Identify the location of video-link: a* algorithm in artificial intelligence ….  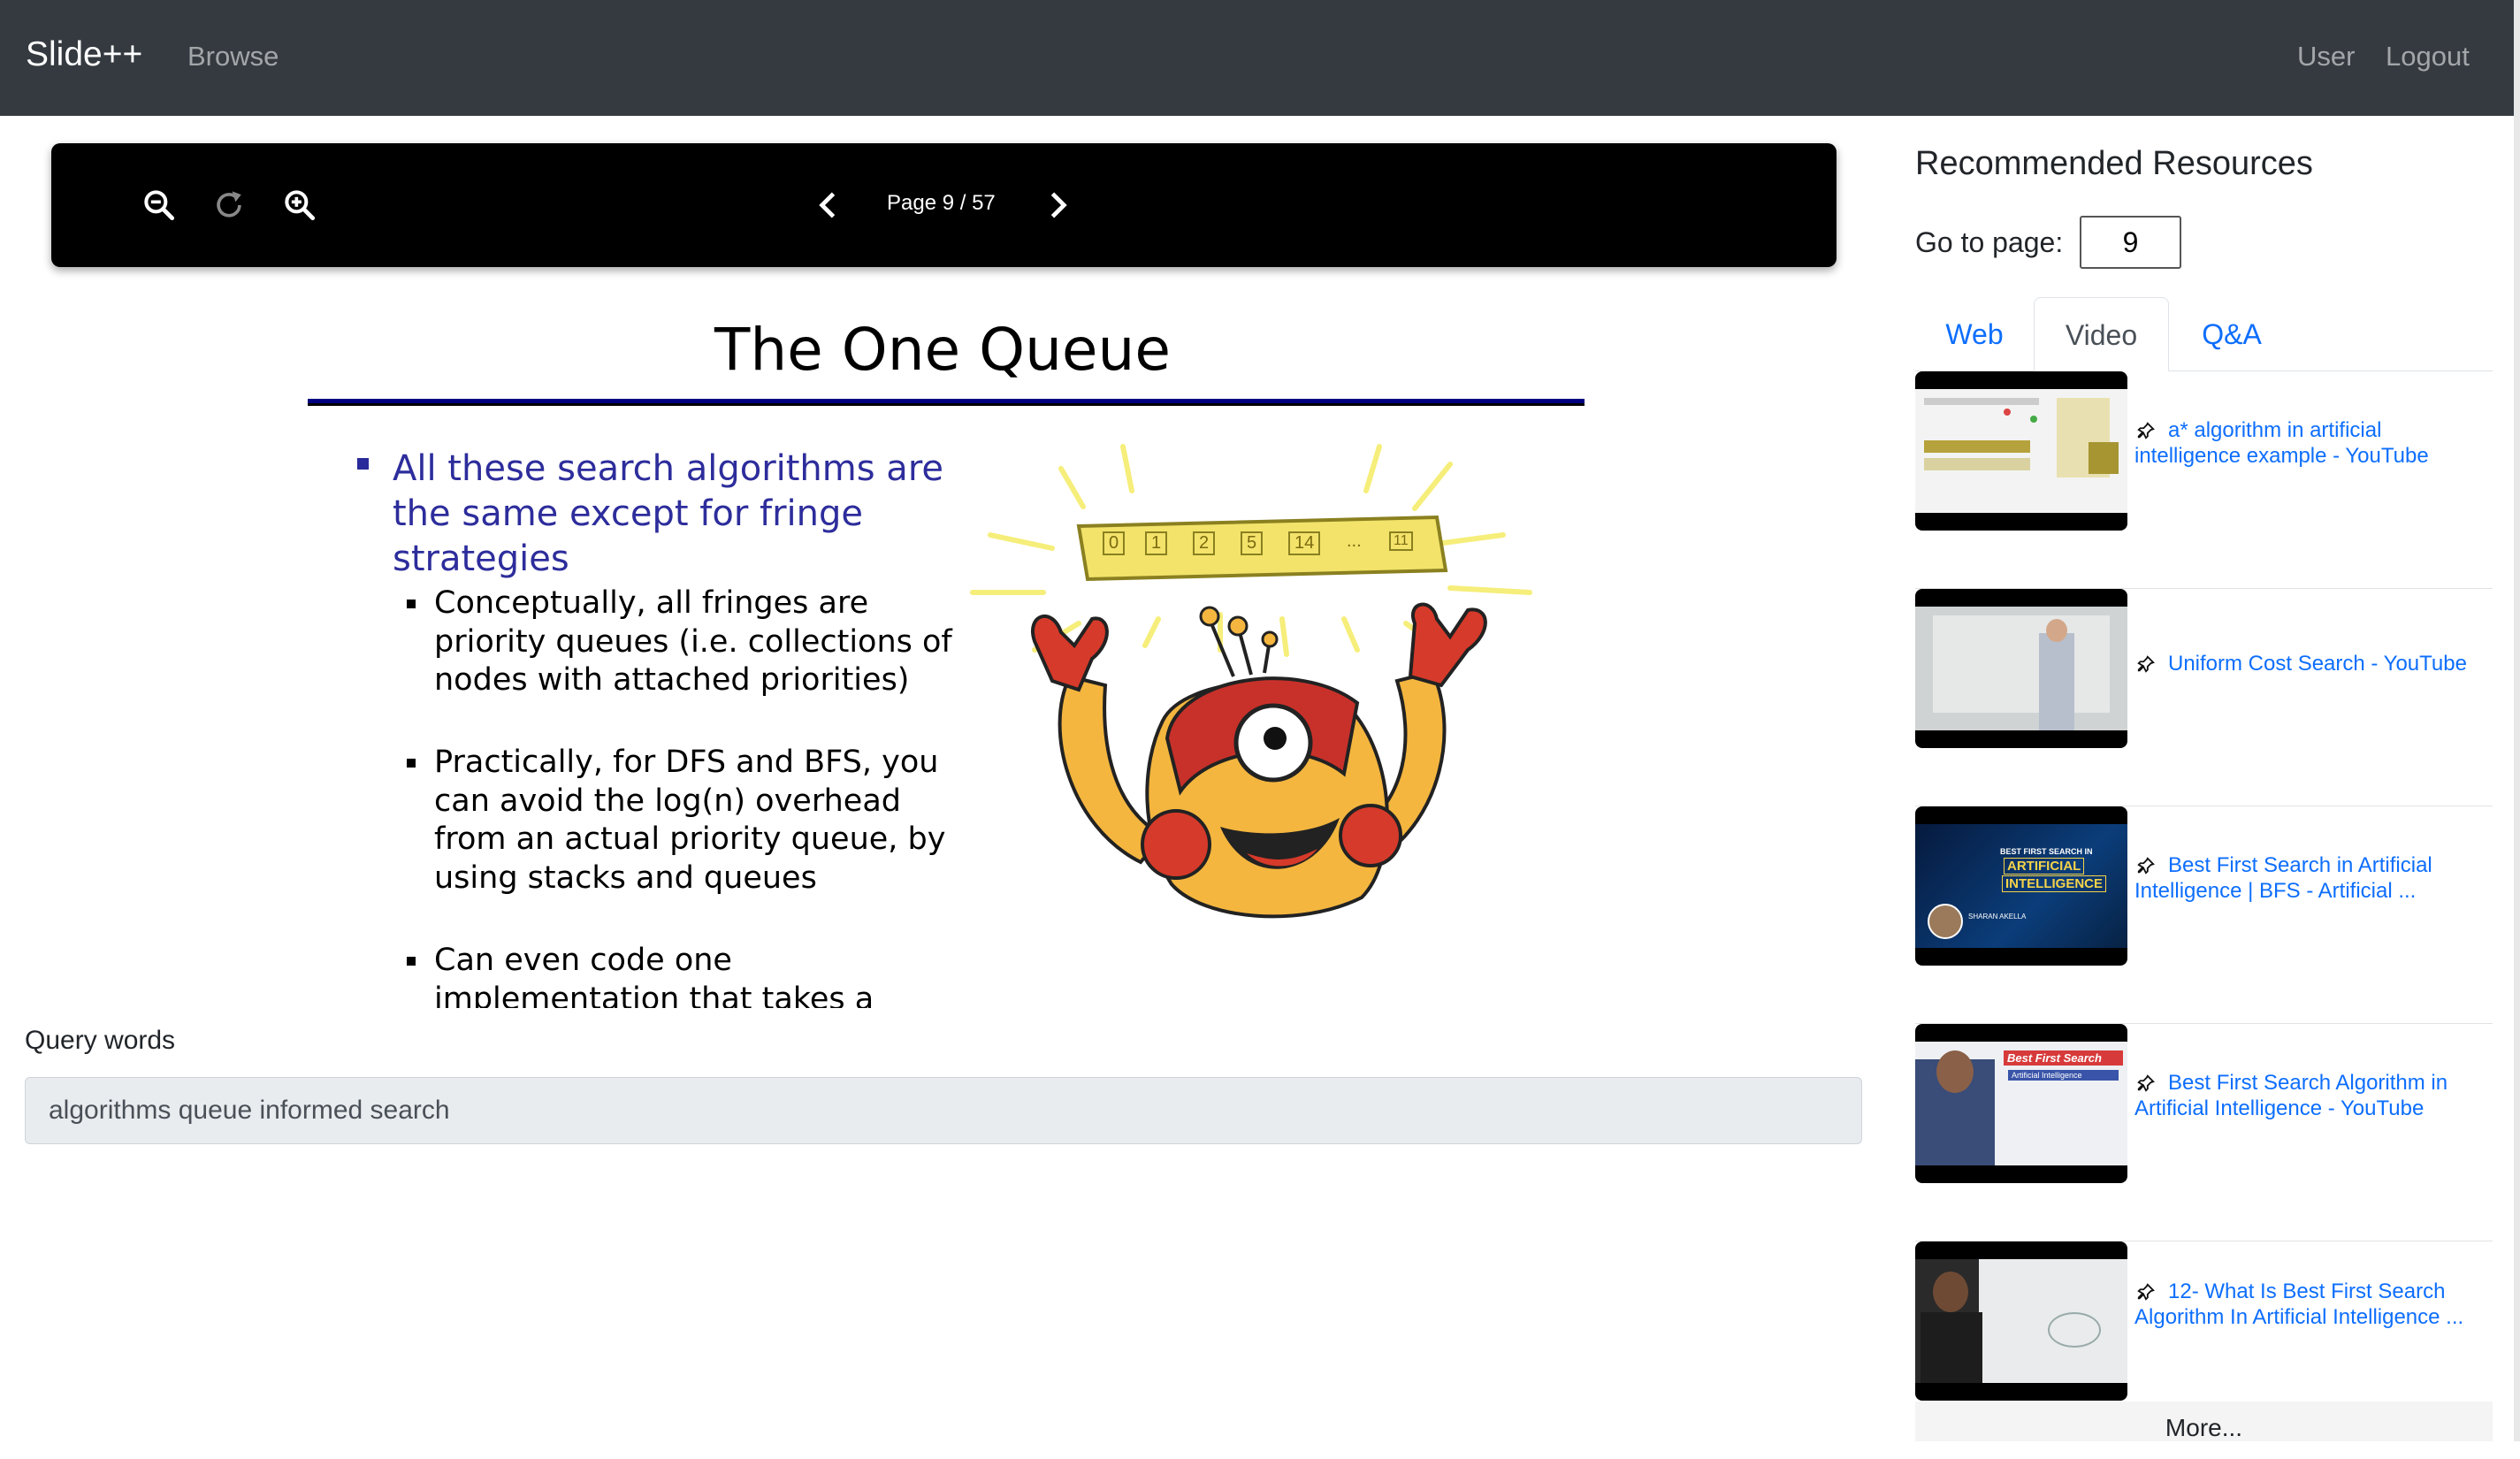
(2313, 443).